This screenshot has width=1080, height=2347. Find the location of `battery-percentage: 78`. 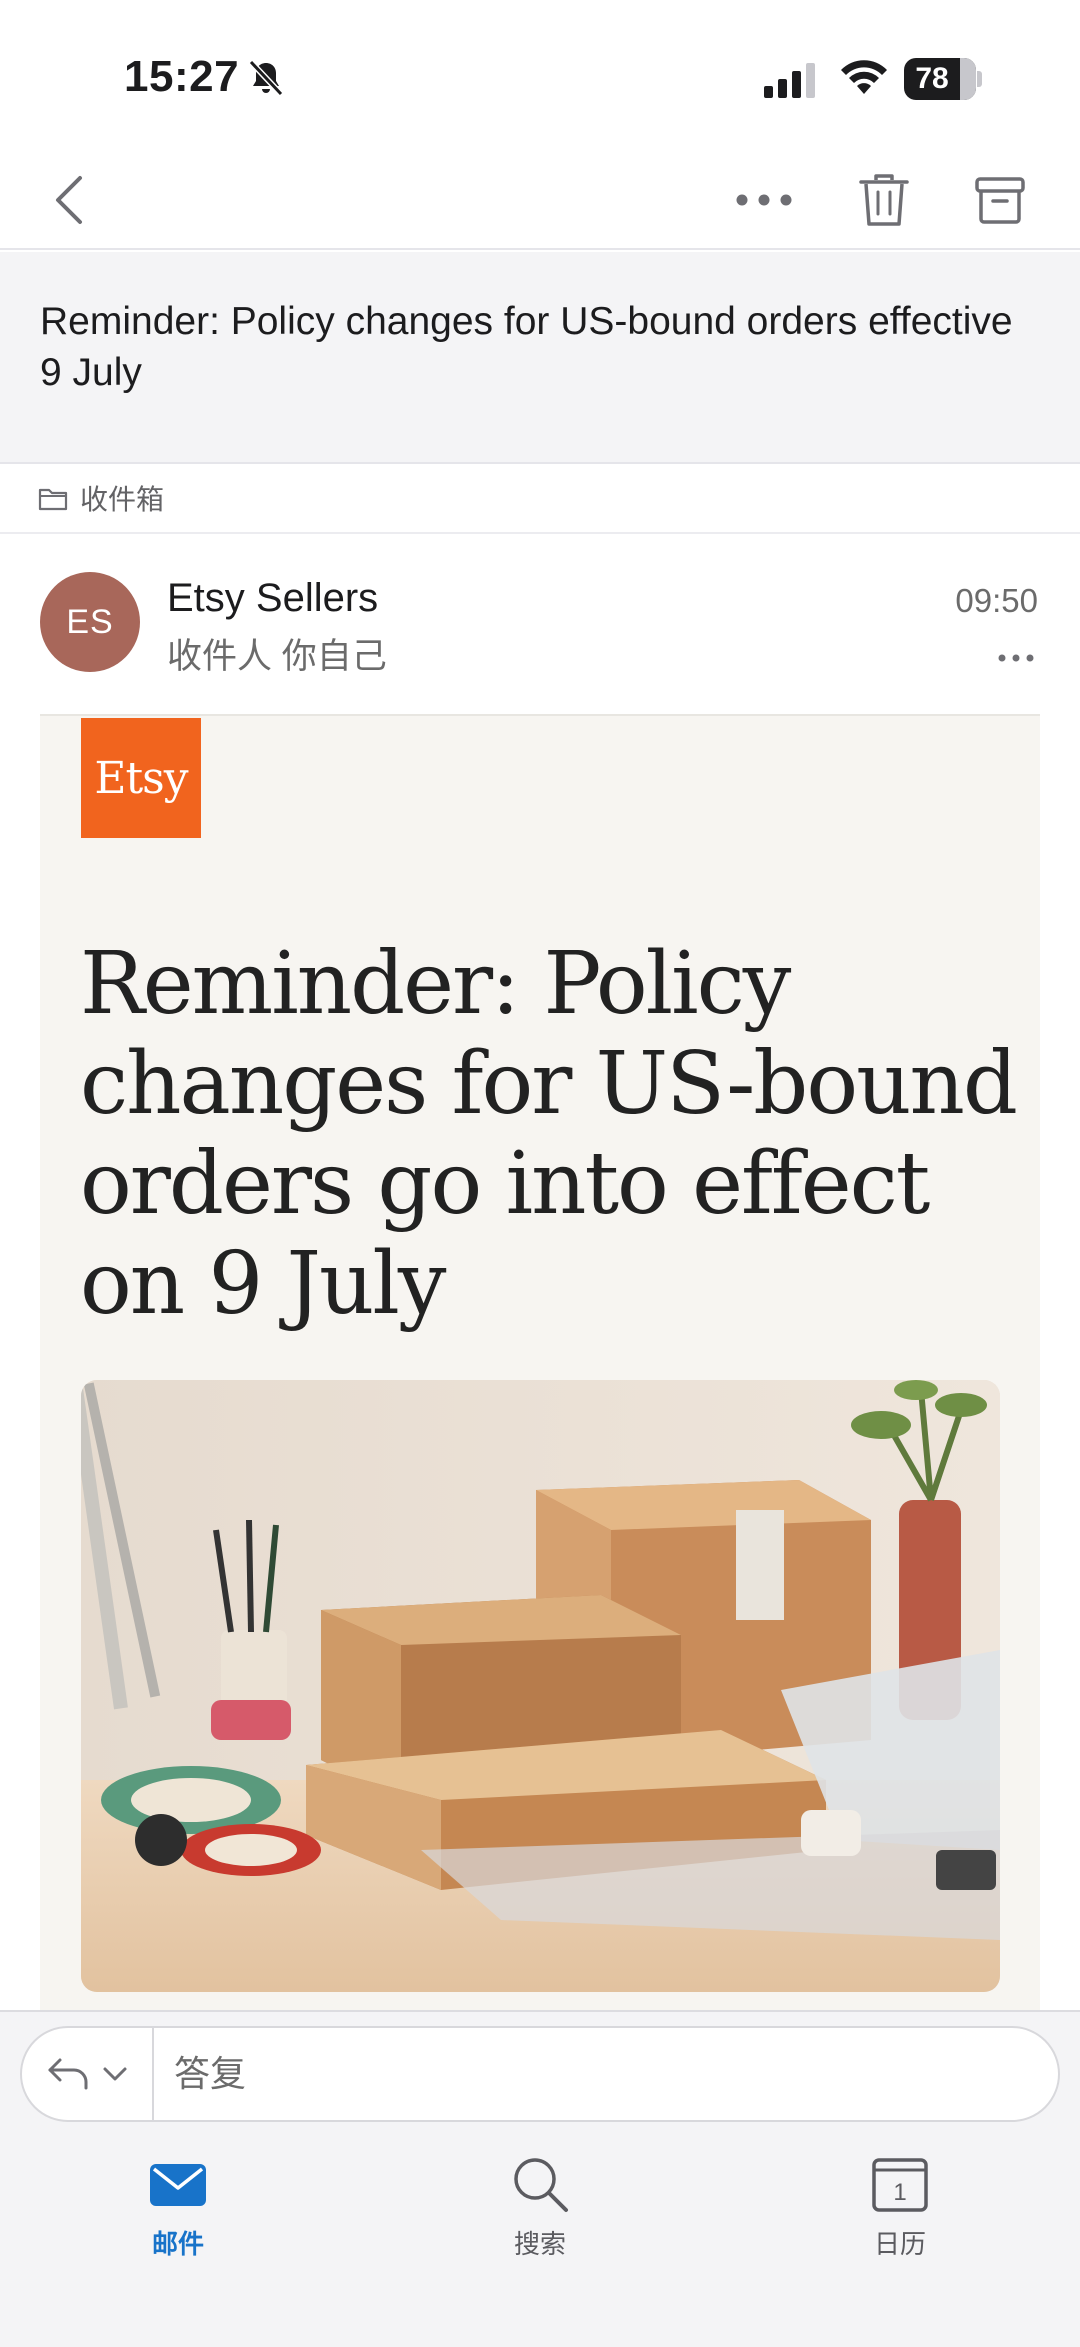

battery-percentage: 78 is located at coordinates (932, 78).